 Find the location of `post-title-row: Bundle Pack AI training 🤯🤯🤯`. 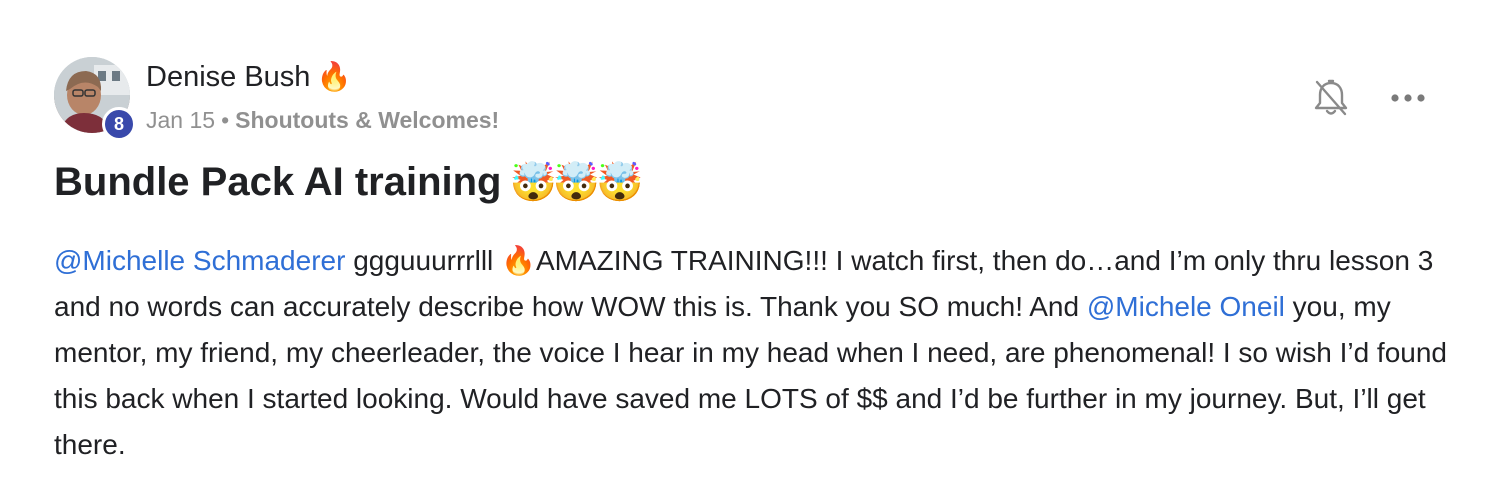

post-title-row: Bundle Pack AI training 🤯🤯🤯 is located at coordinates (348, 182).